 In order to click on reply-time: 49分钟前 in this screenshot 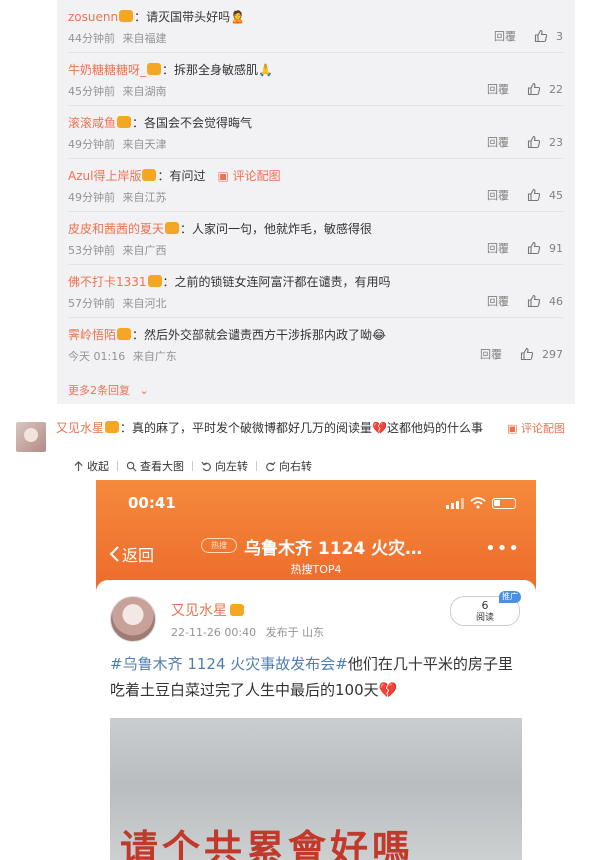, I will do `click(91, 144)`.